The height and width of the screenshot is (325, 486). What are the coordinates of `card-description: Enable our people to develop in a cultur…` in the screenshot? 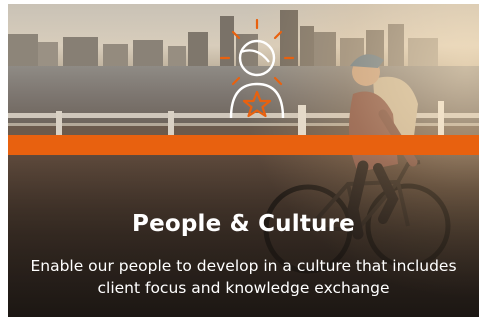 It's located at (243, 277).